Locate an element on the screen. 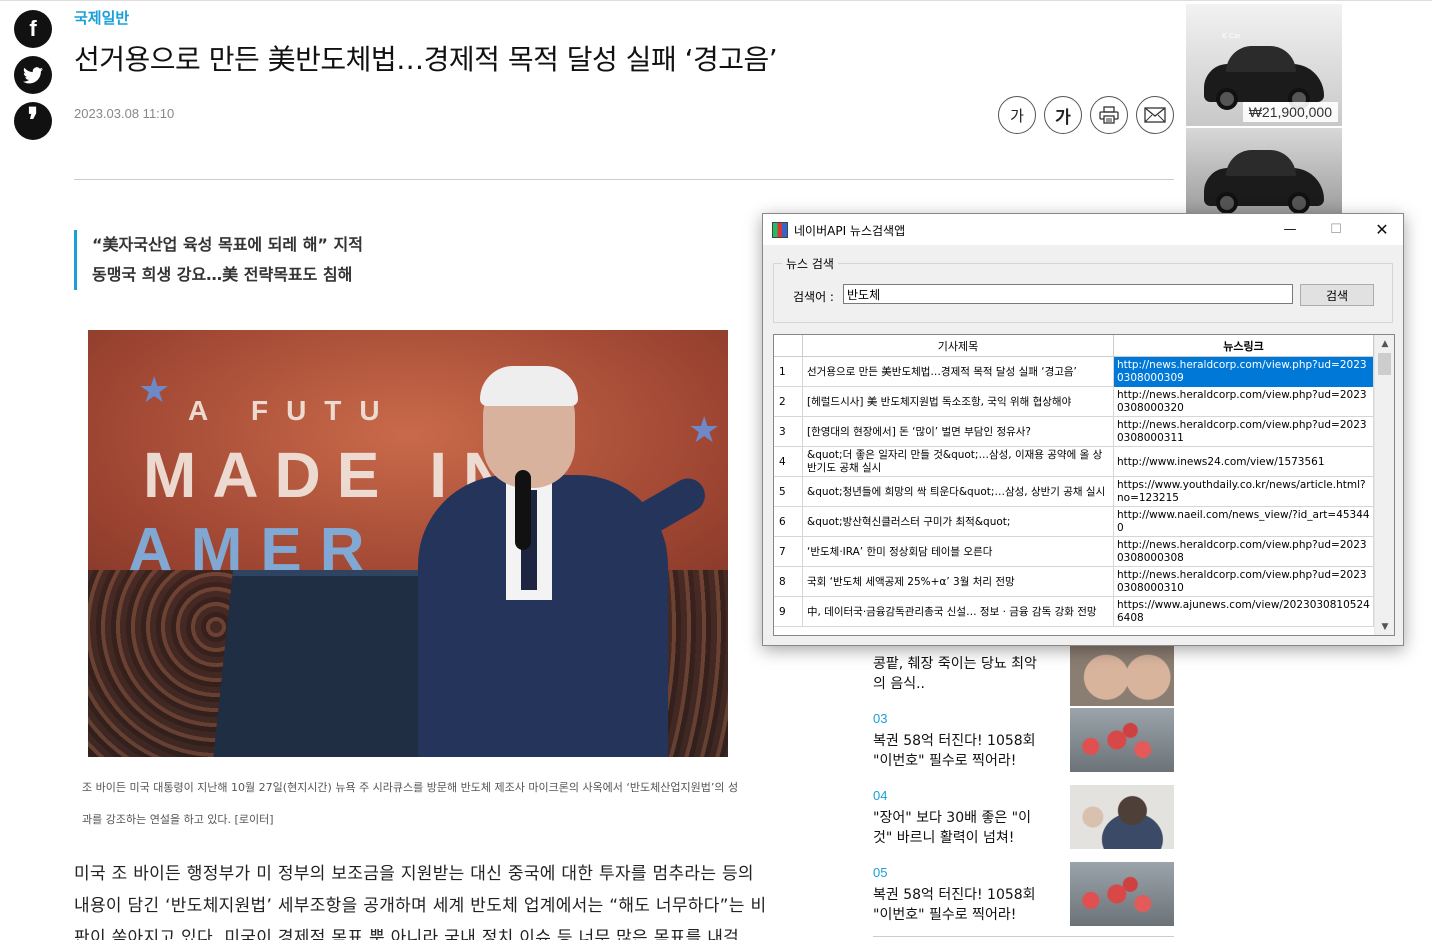 Image resolution: width=1432 pixels, height=940 pixels. scroll-thumb is located at coordinates (1384, 364).